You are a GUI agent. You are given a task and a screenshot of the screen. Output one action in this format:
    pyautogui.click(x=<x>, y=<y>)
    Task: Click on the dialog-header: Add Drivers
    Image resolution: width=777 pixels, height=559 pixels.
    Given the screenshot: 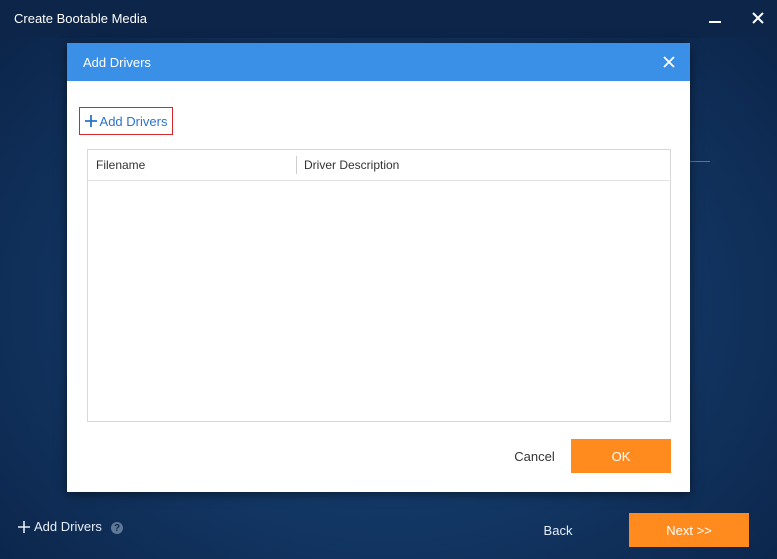 What is the action you would take?
    pyautogui.click(x=378, y=62)
    